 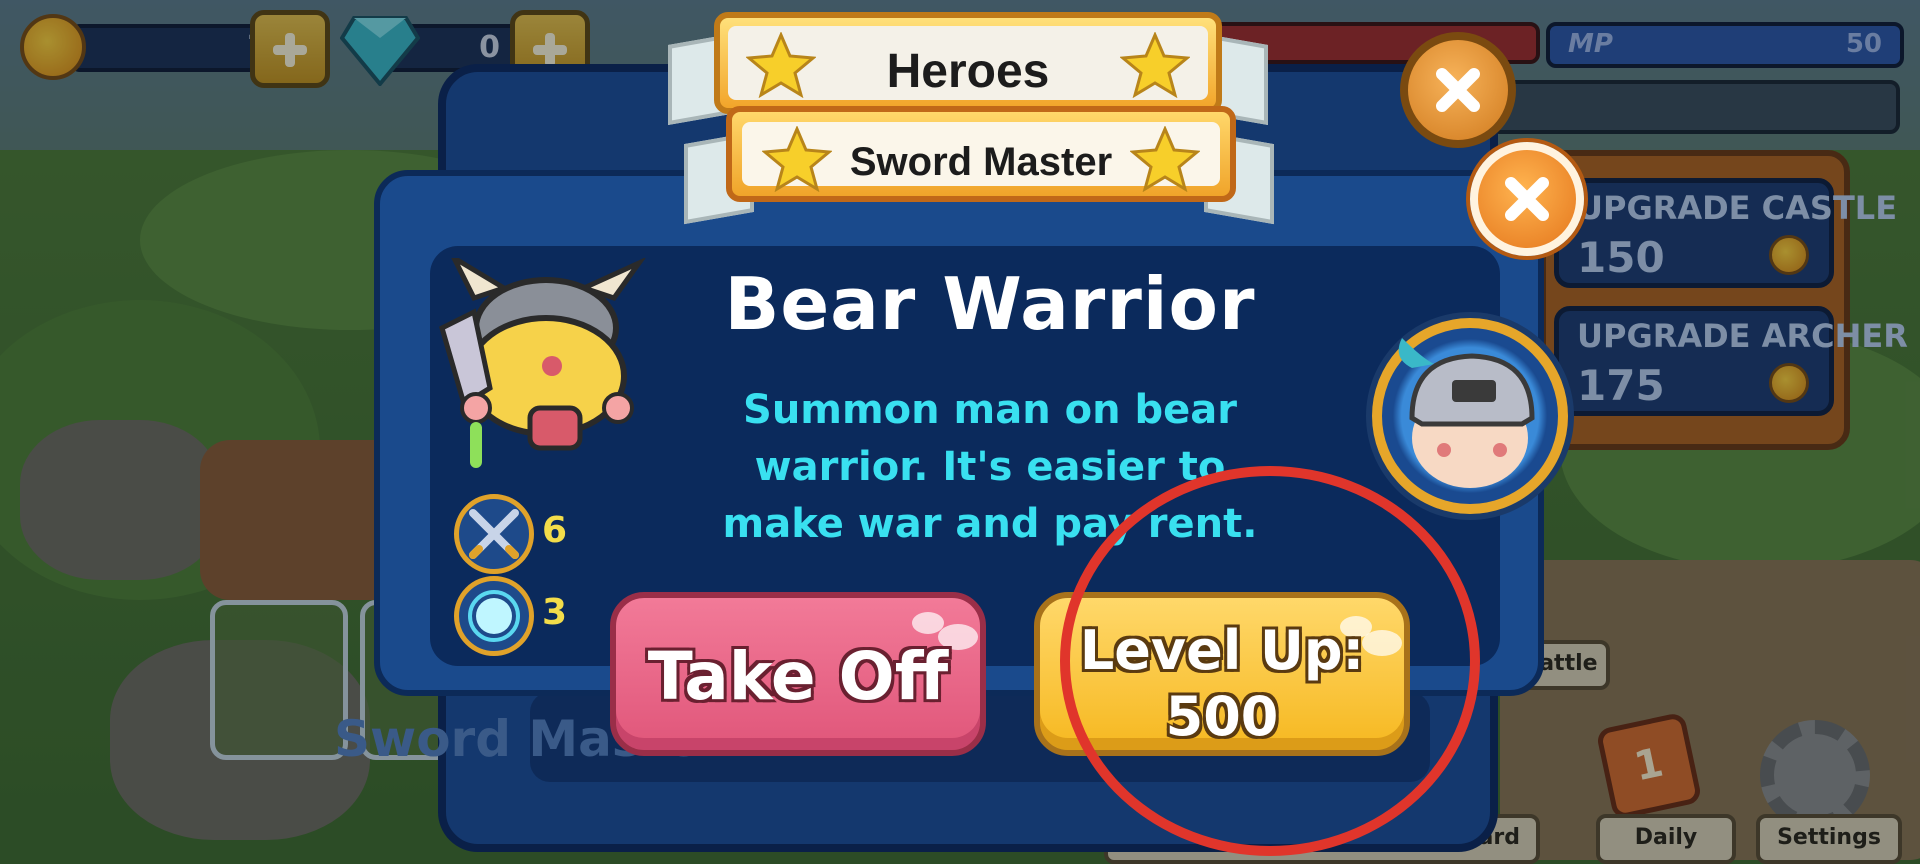 I want to click on bear-warrior-portrait, so click(x=542, y=363).